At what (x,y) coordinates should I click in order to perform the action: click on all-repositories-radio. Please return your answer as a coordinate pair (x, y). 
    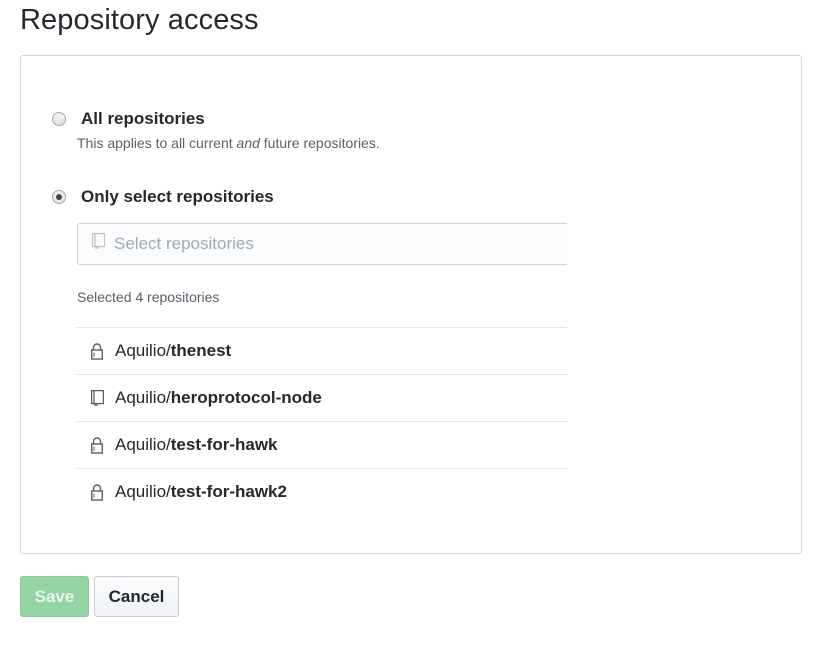
    Looking at the image, I should click on (59, 119).